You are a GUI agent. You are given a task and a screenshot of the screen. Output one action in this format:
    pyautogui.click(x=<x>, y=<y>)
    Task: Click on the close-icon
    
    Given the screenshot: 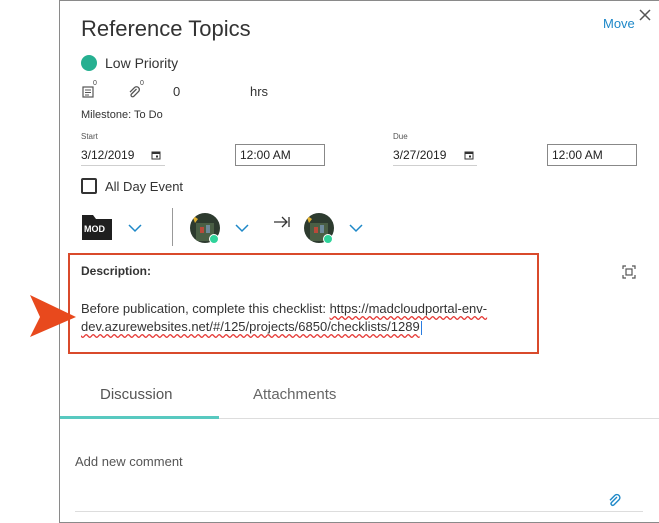 What is the action you would take?
    pyautogui.click(x=645, y=15)
    